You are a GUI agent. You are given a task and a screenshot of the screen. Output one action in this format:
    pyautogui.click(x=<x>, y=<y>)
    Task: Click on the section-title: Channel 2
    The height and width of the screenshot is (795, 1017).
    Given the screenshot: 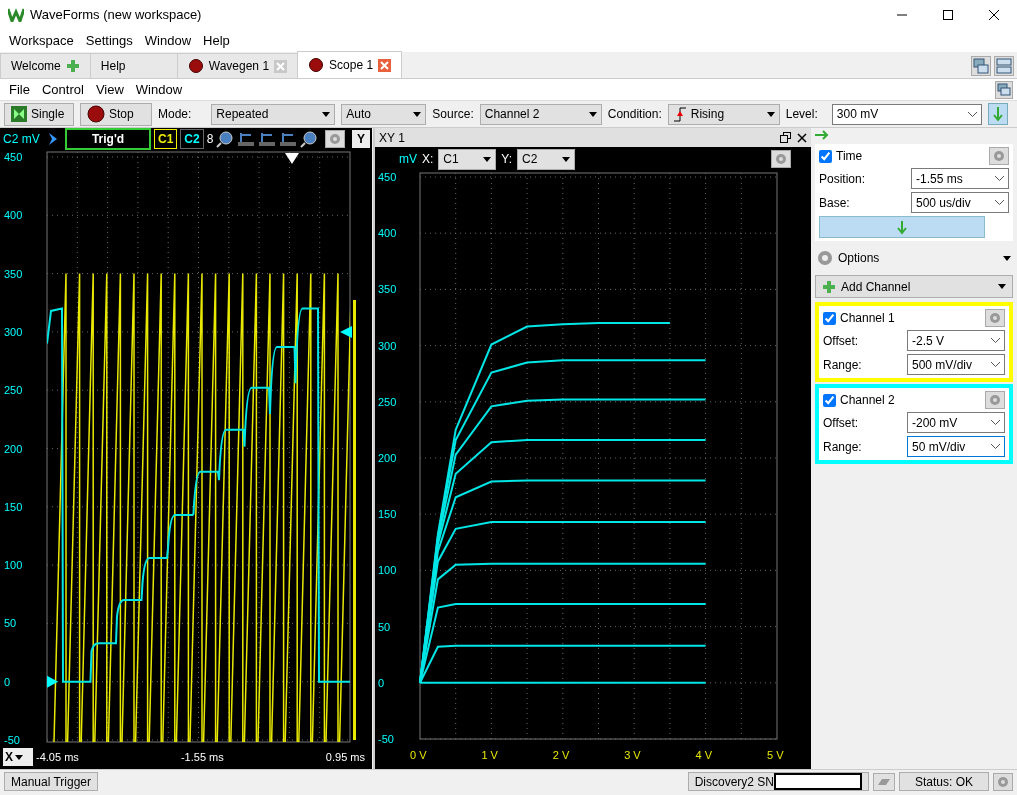 What is the action you would take?
    pyautogui.click(x=867, y=400)
    